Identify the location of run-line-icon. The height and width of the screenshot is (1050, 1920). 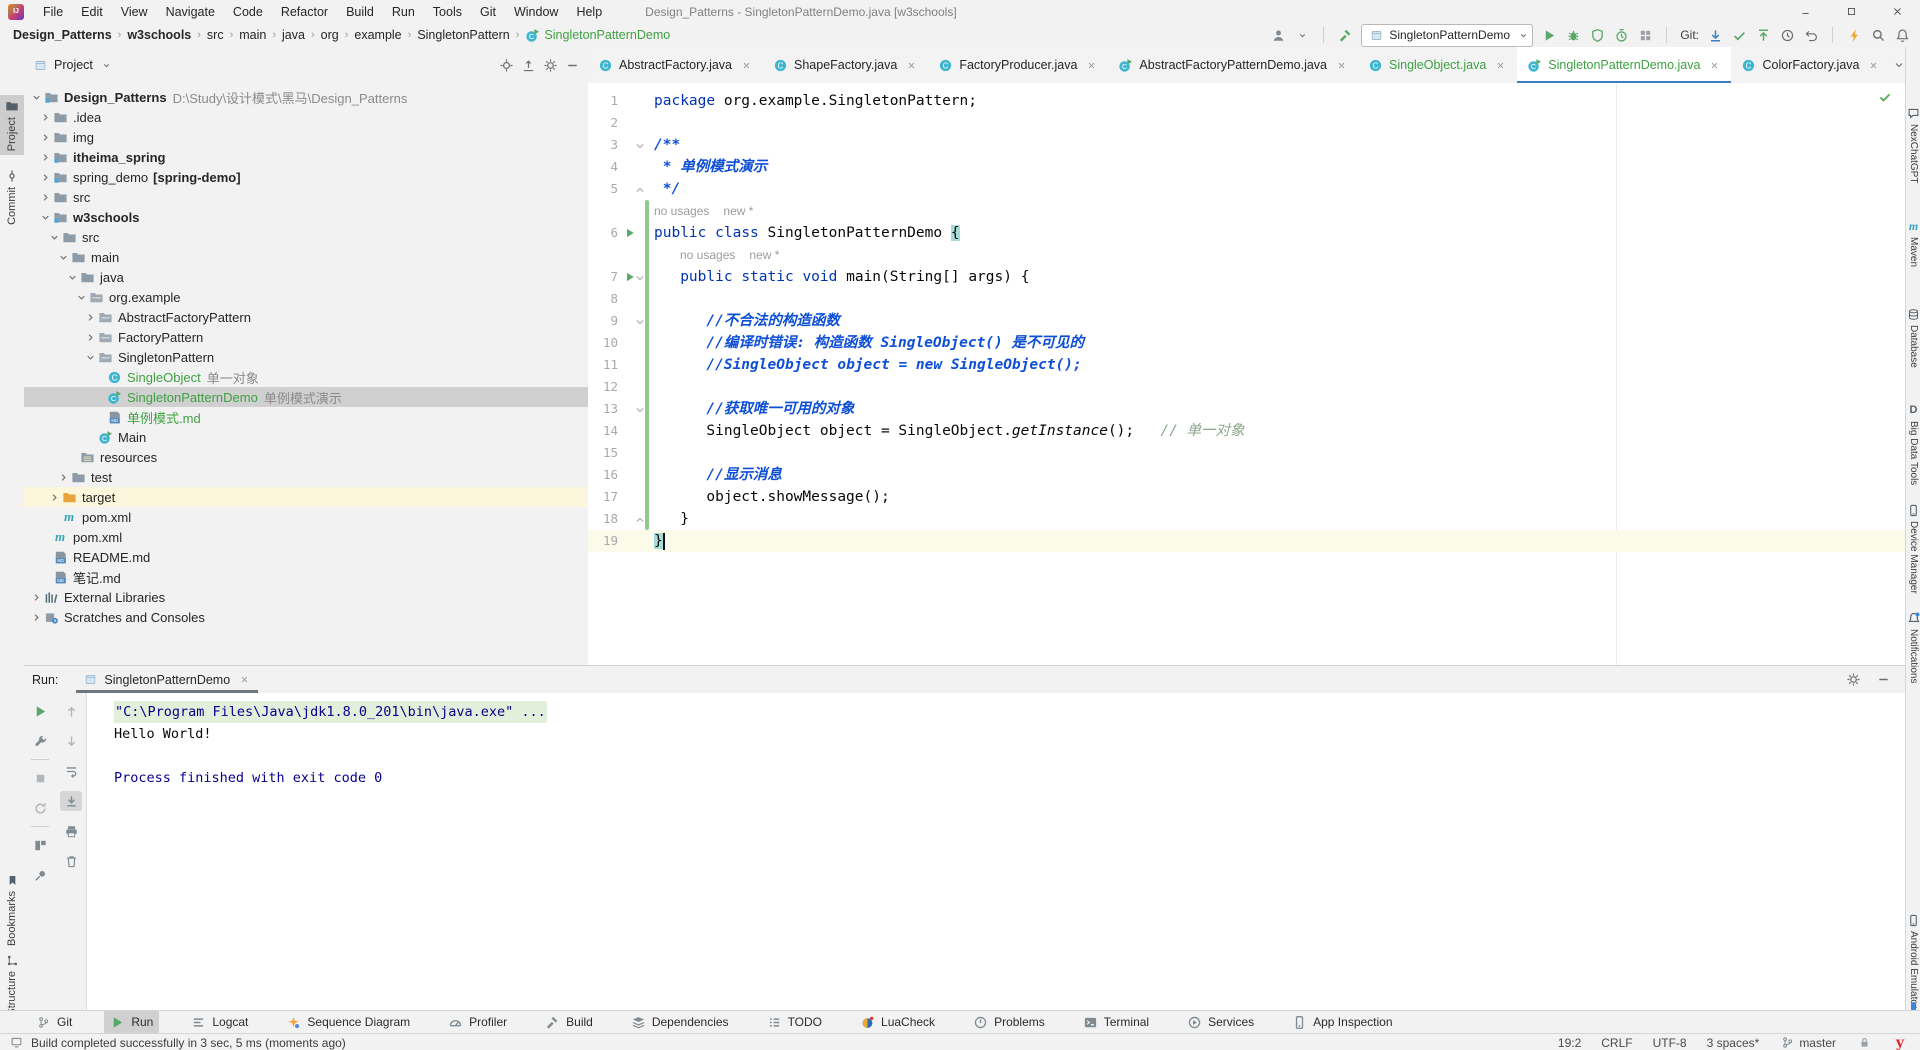
(630, 235).